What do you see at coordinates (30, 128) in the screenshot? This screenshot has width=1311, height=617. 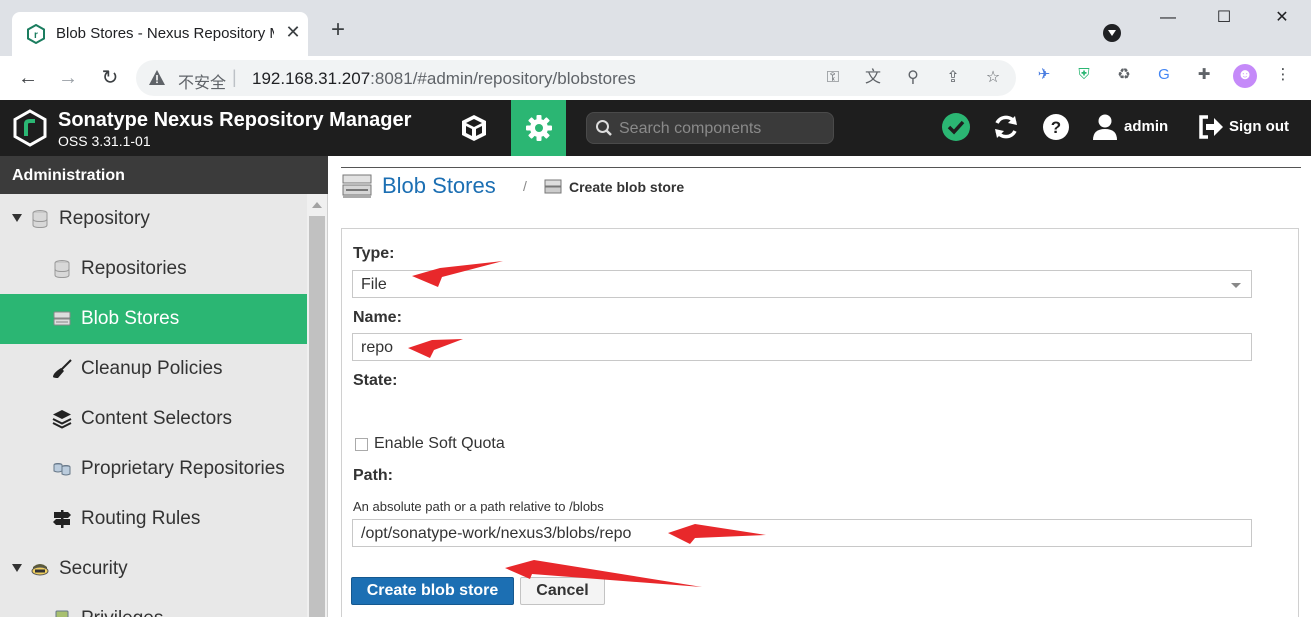 I see `nexus-logo-icon` at bounding box center [30, 128].